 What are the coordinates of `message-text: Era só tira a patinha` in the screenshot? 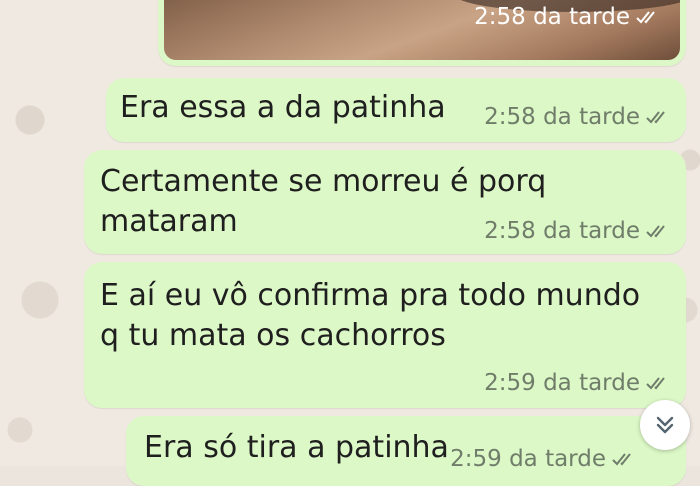 It's located at (296, 447).